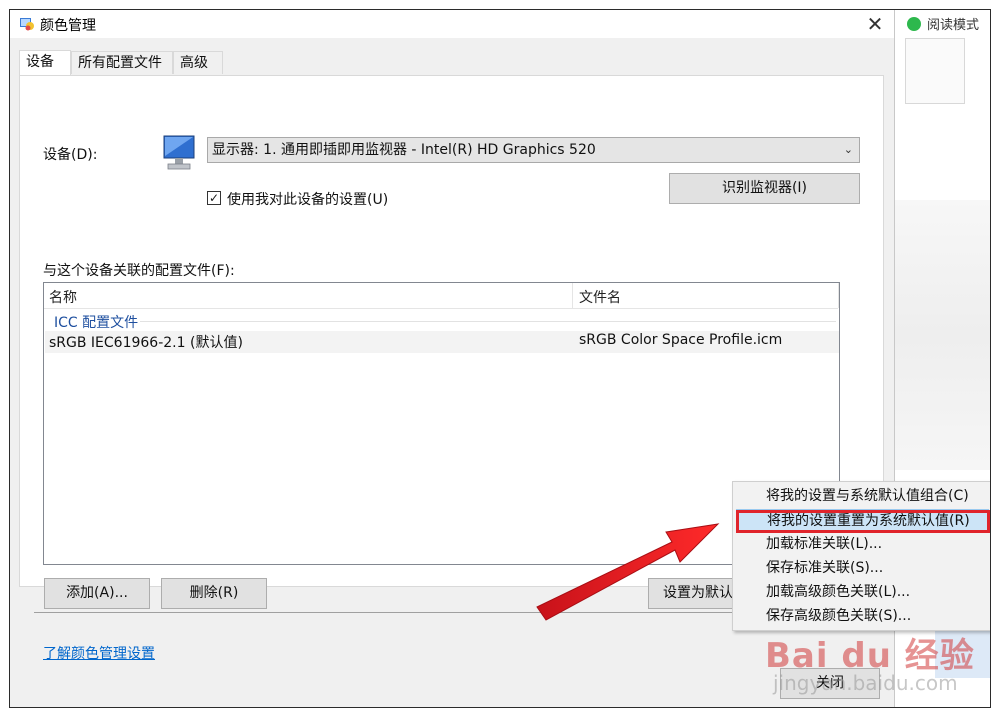 The height and width of the screenshot is (717, 1000). Describe the element at coordinates (870, 656) in the screenshot. I see `watermark-logo: Bai du 经验` at that location.